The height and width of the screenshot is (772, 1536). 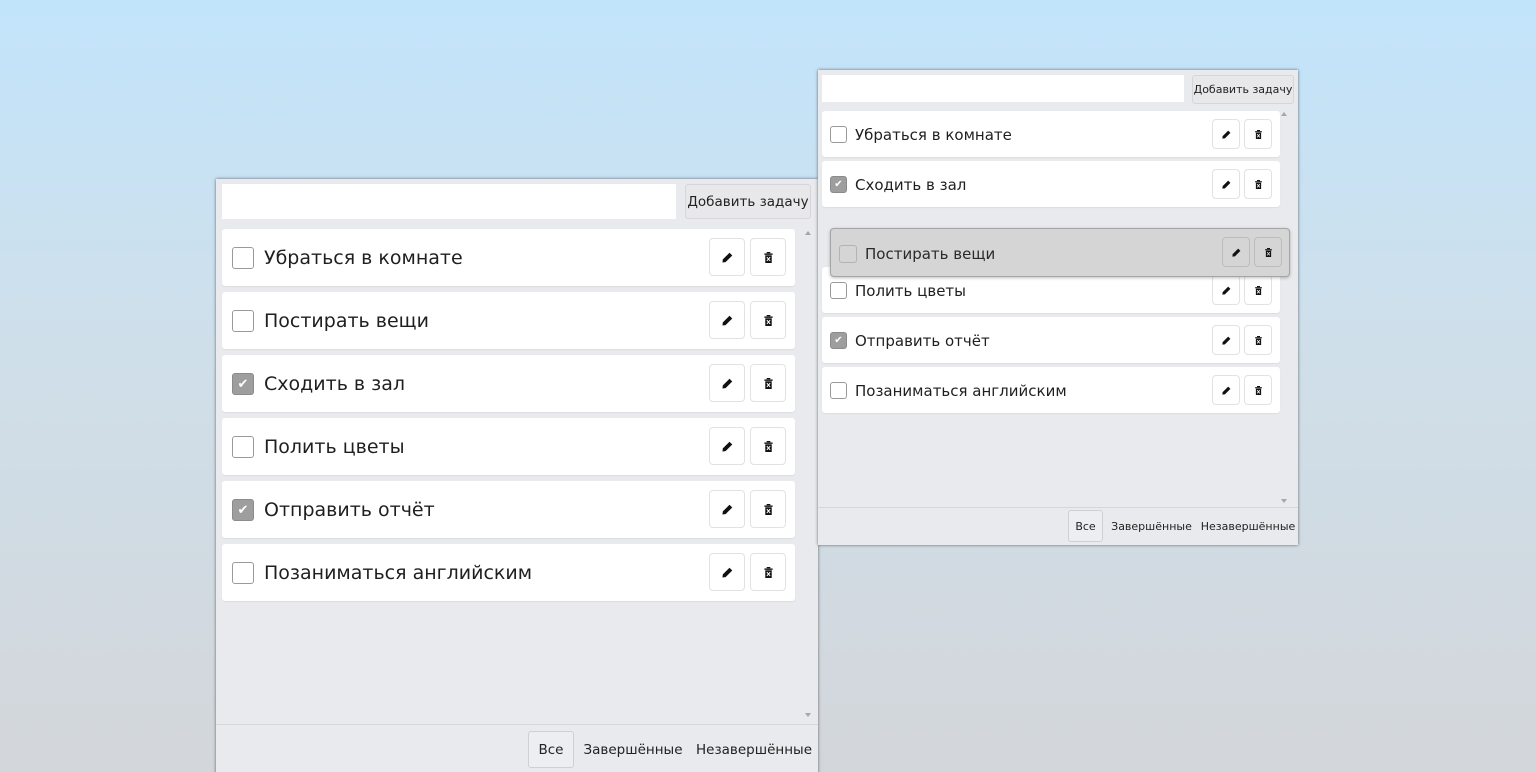 I want to click on task-row: ✔ Полить цветы, so click(x=508, y=446).